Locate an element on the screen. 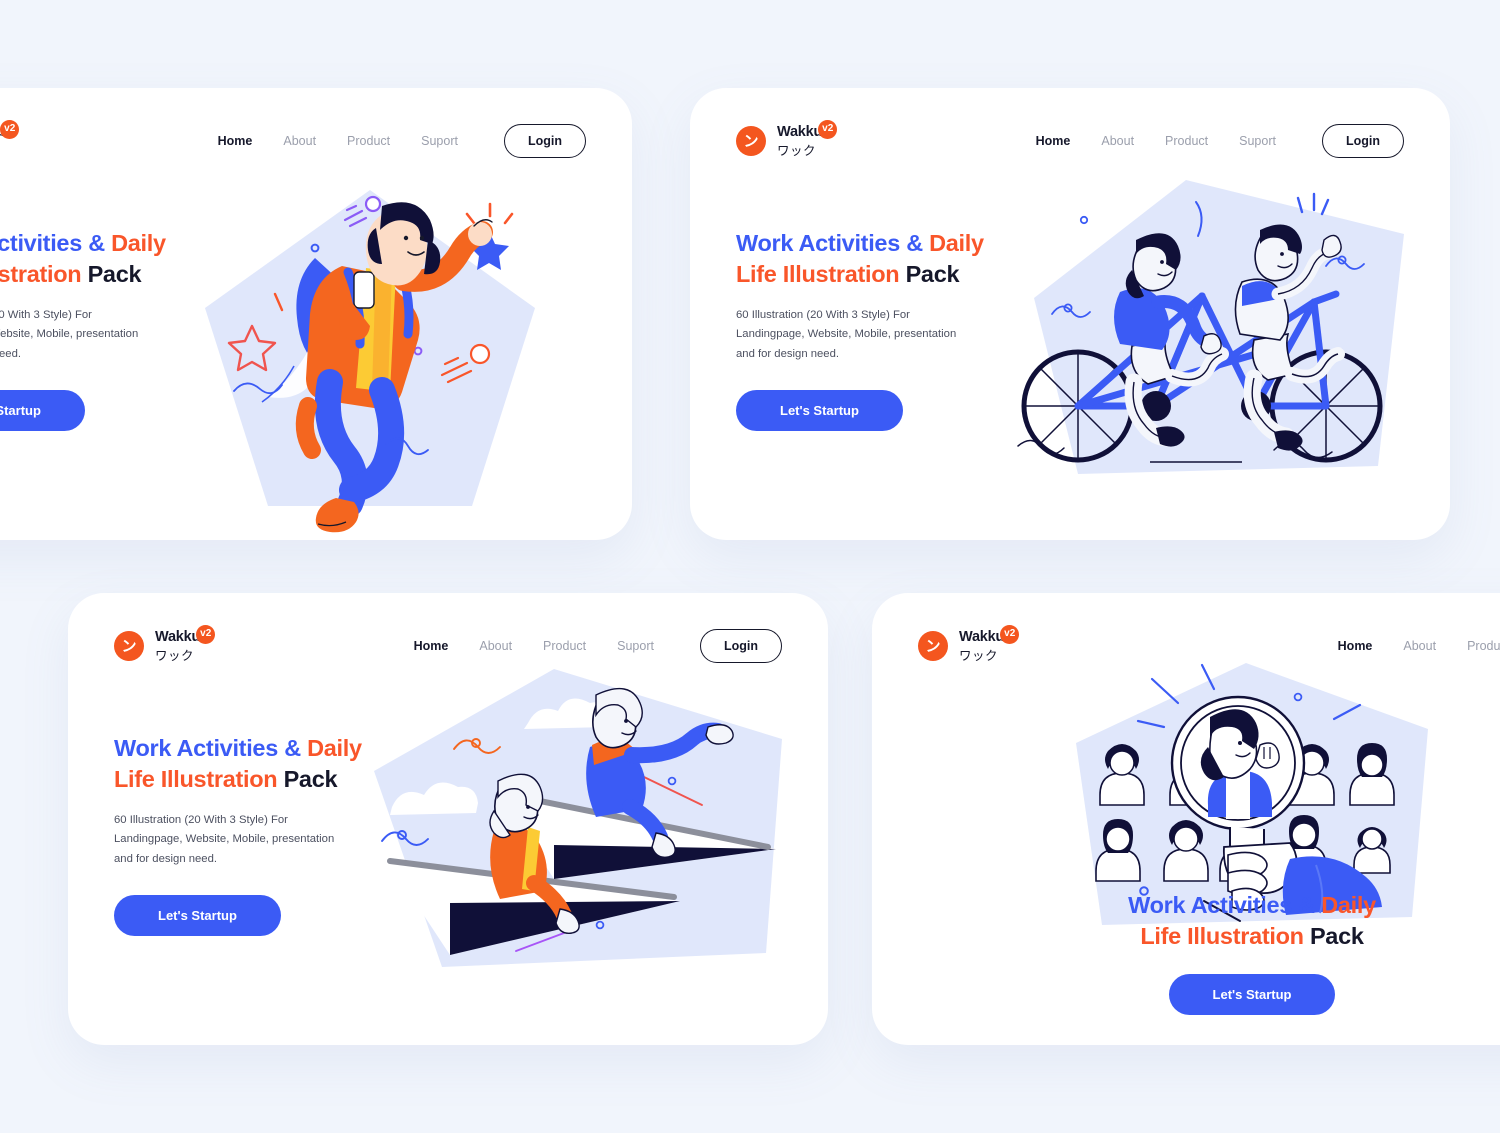 The width and height of the screenshot is (1500, 1133). illustration-tandem-bicycle is located at coordinates (1206, 344).